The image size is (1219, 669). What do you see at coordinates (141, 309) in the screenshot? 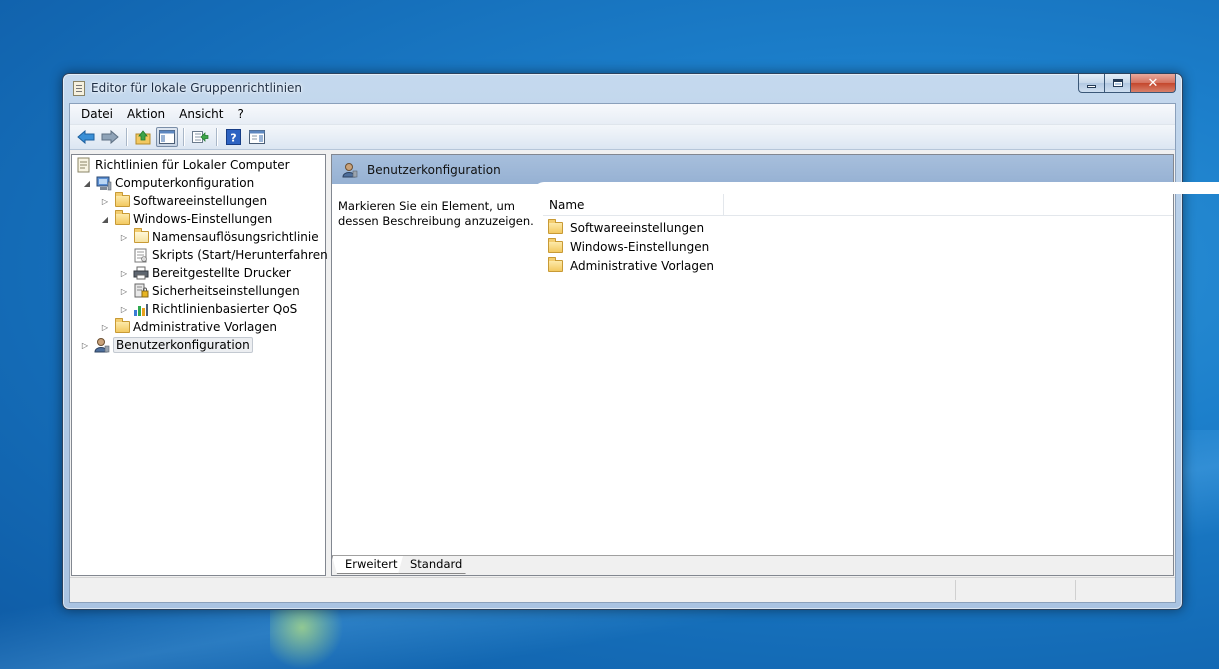
I see `bar-chart-icon` at bounding box center [141, 309].